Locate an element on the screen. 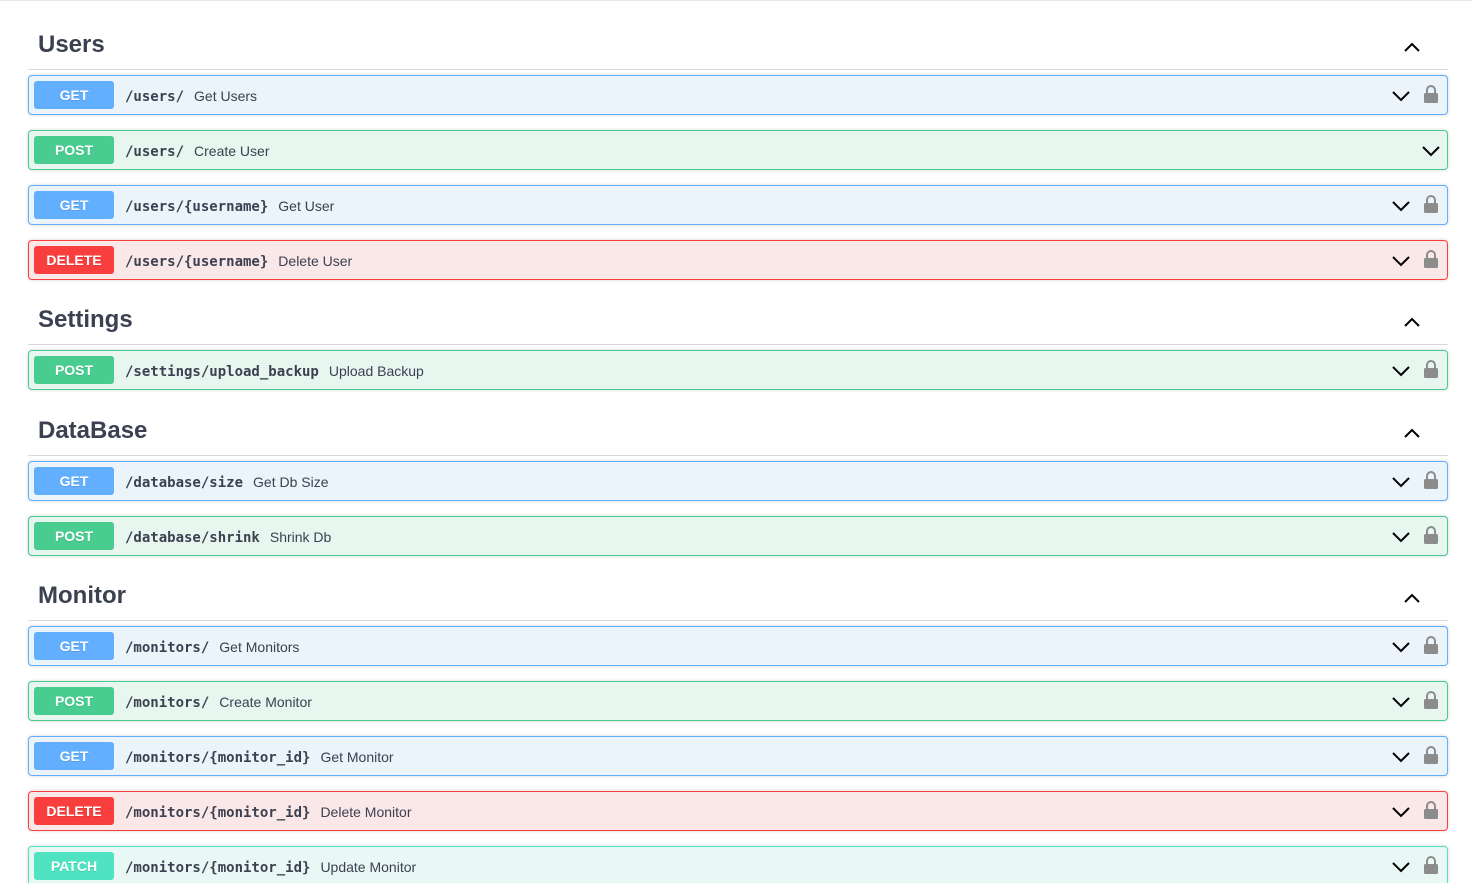 The image size is (1472, 883). section-title: Users is located at coordinates (71, 44).